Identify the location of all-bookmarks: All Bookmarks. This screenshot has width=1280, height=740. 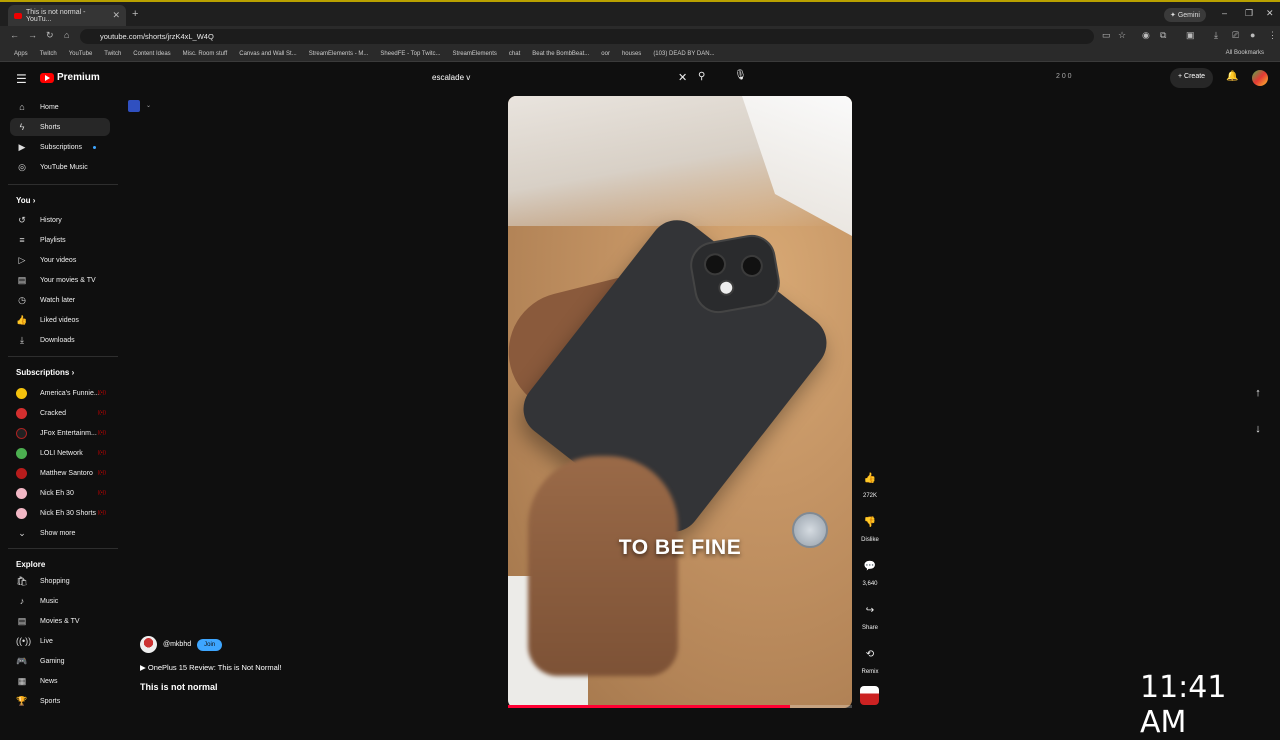
(1245, 53).